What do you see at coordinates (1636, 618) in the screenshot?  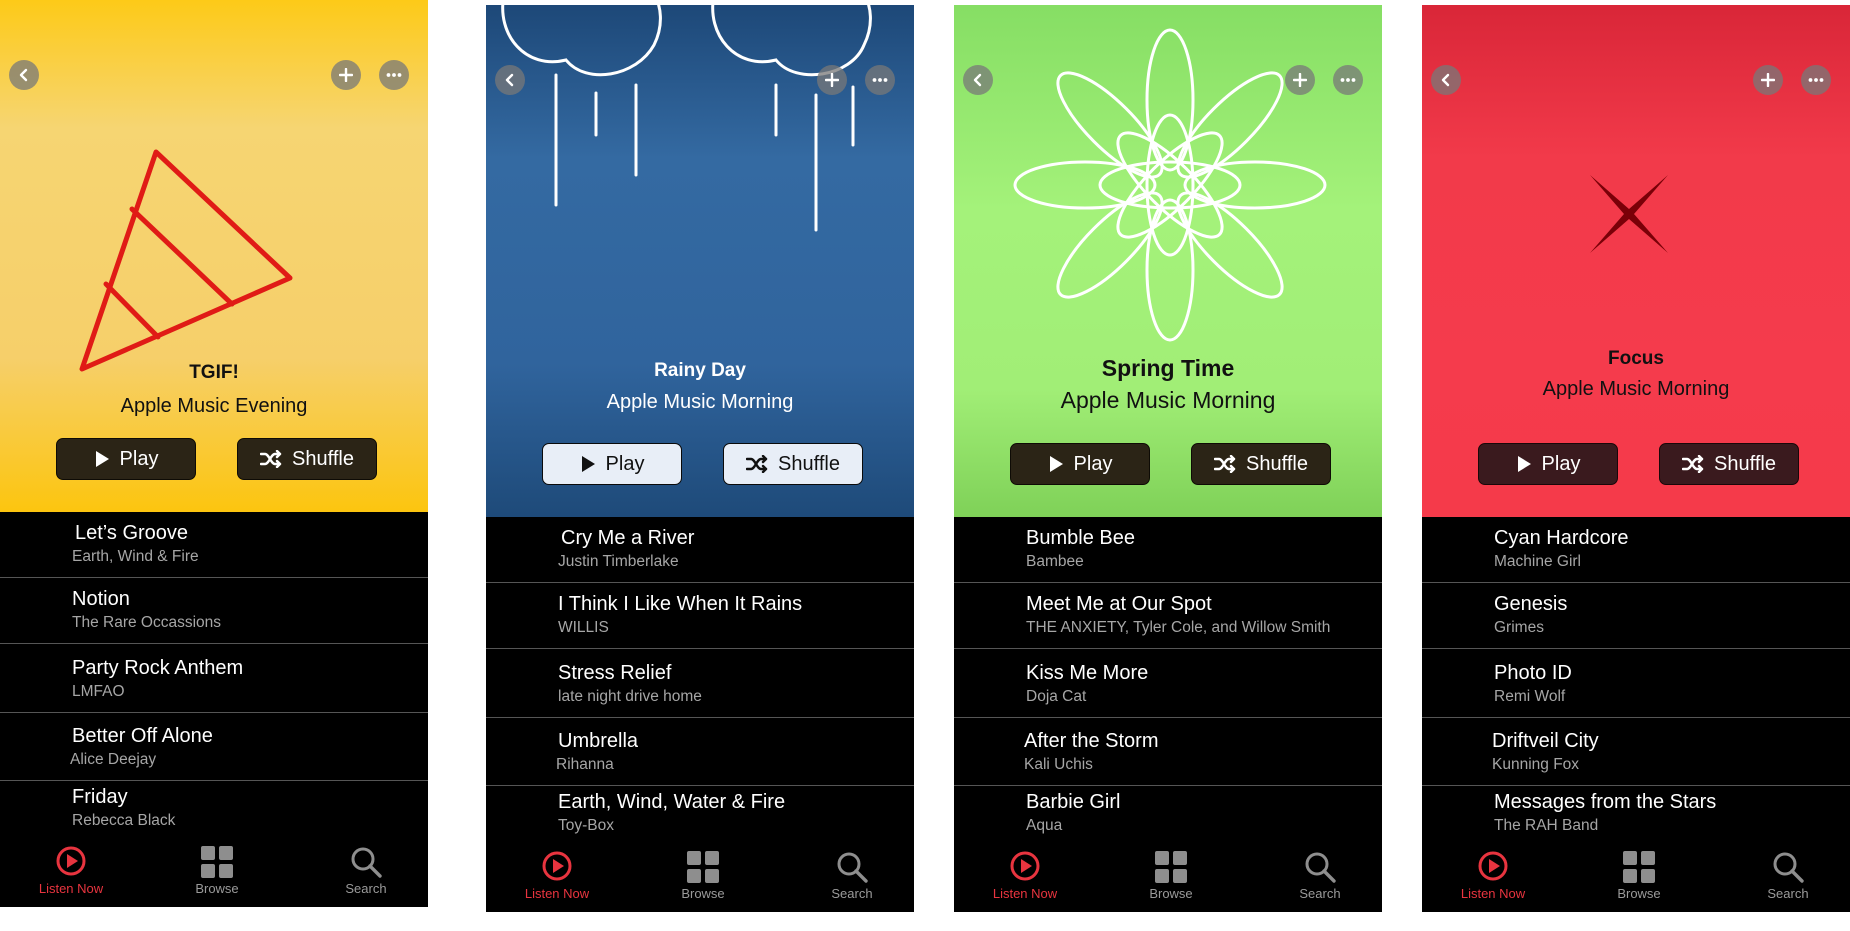 I see `list-item: Genesis Grimes` at bounding box center [1636, 618].